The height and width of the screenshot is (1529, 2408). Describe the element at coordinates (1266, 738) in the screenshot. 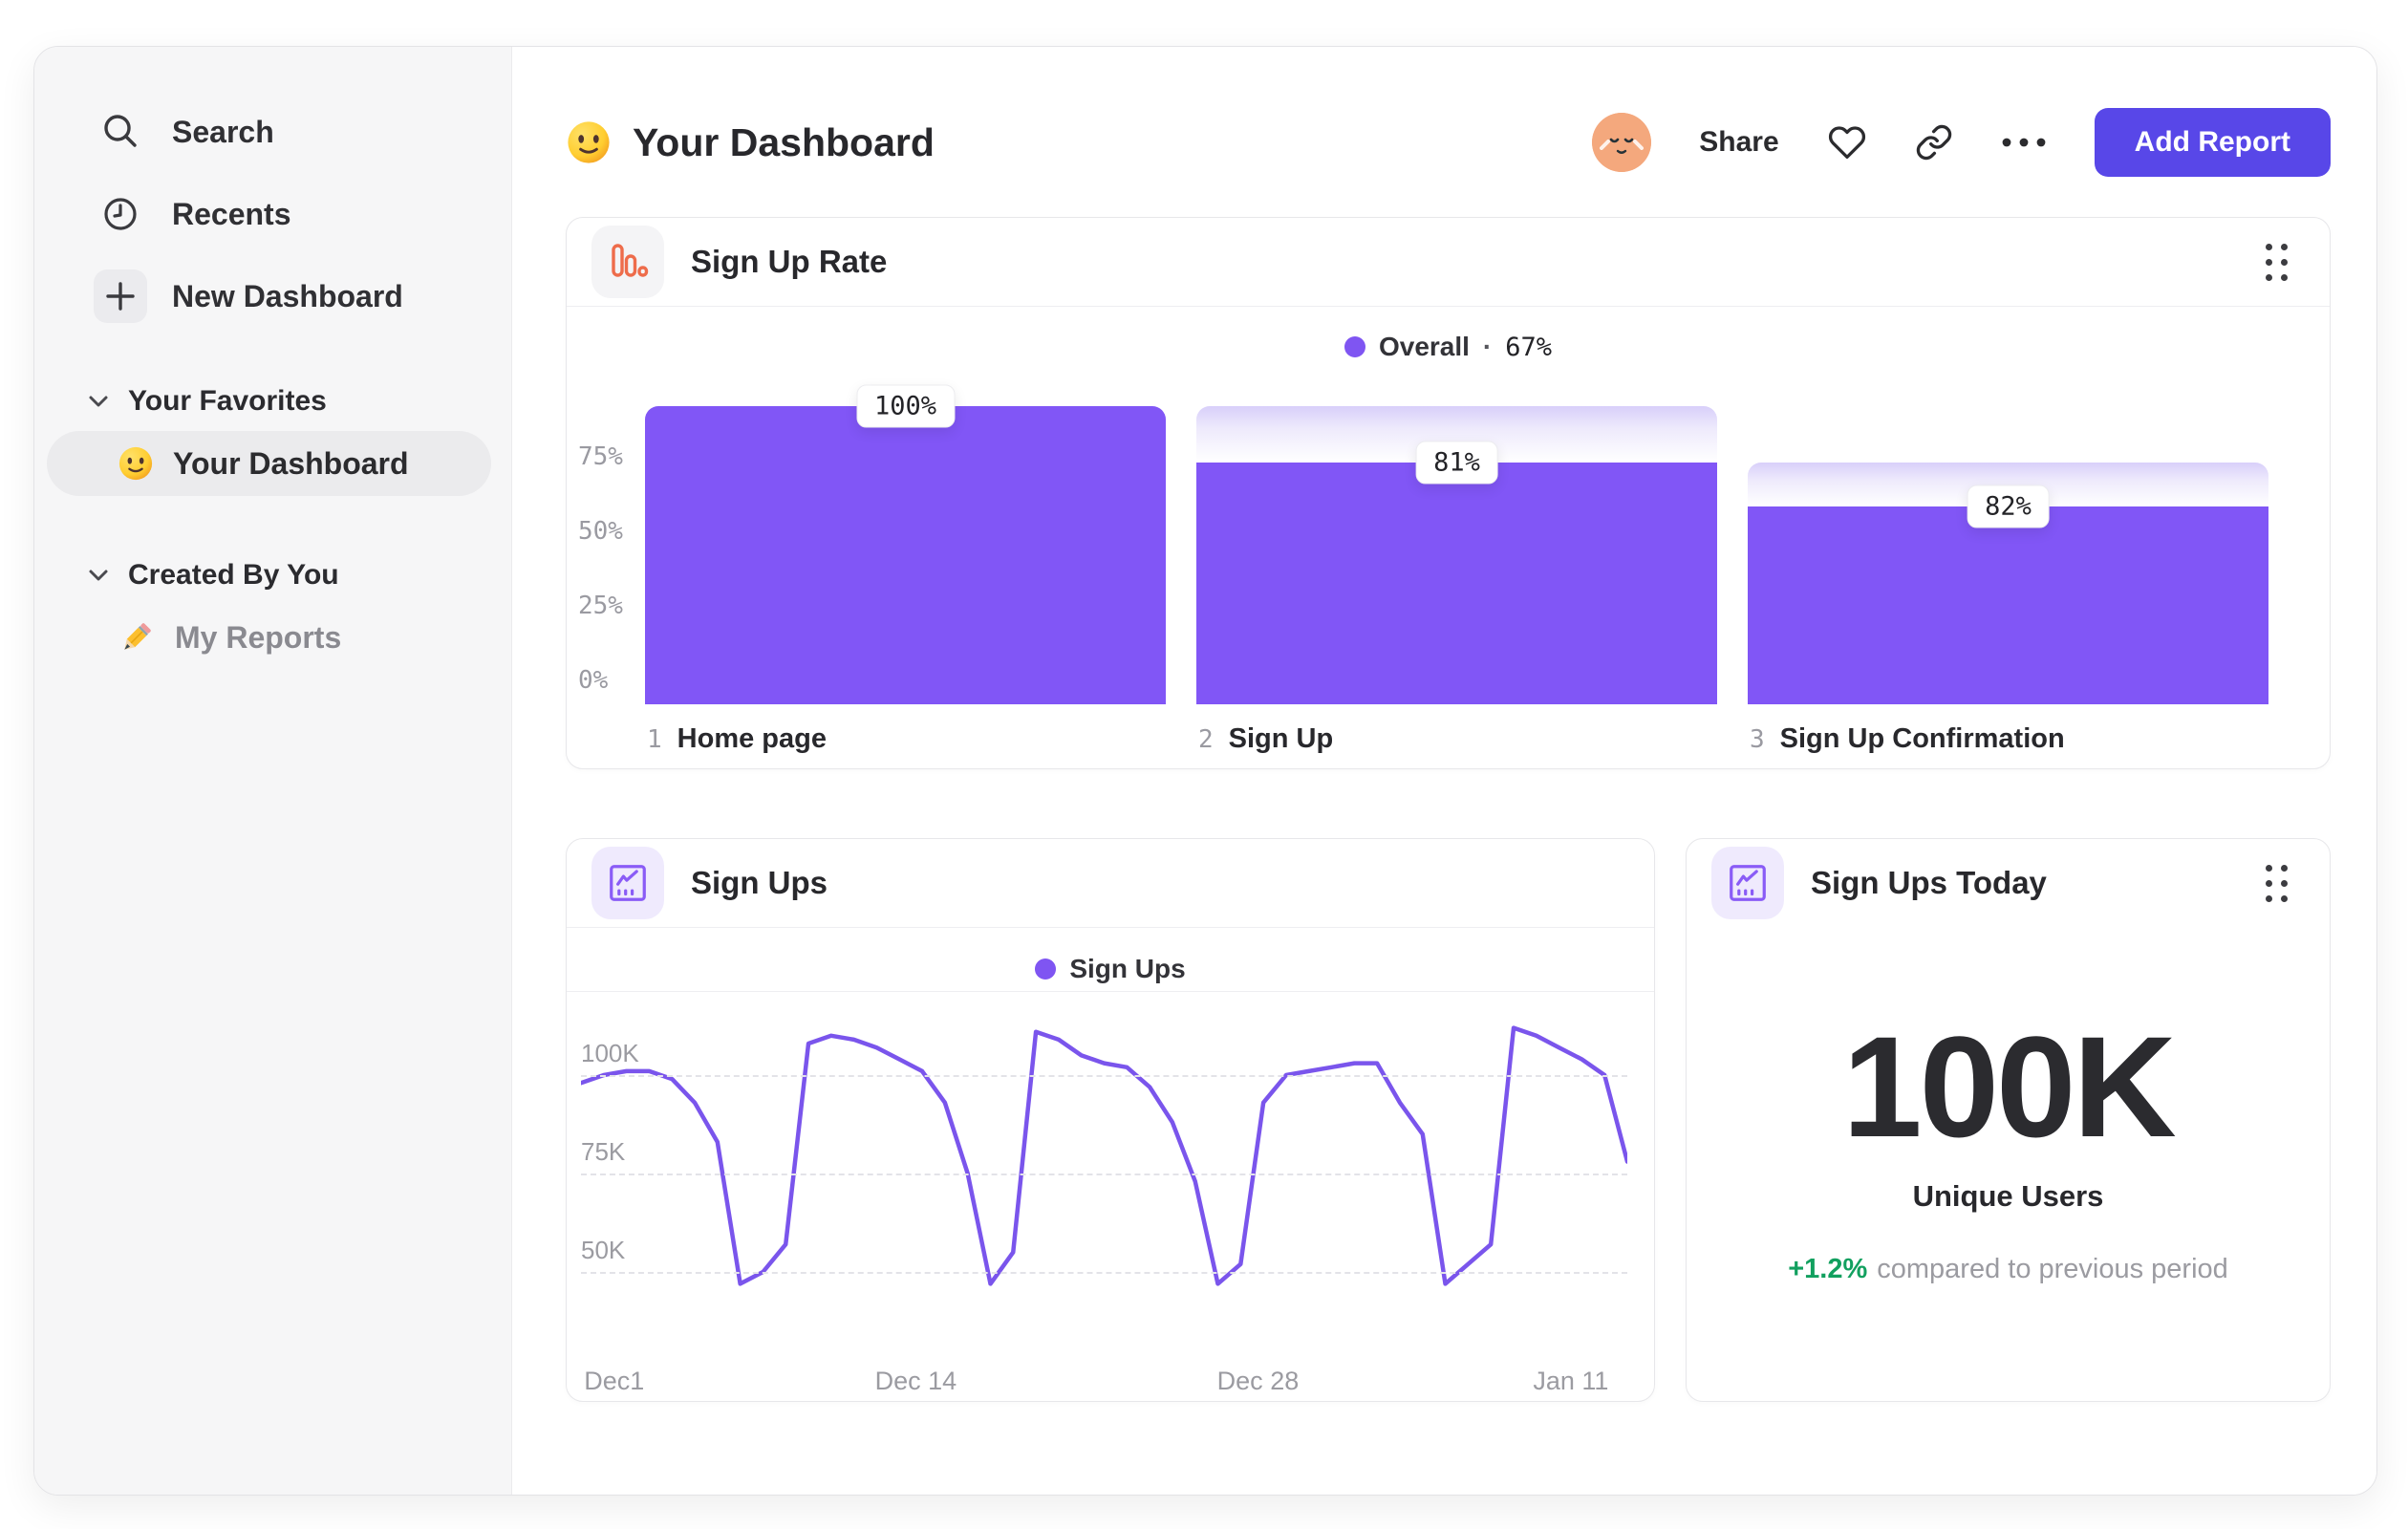

I see `funnel-step-label: 2 Sign Up` at that location.